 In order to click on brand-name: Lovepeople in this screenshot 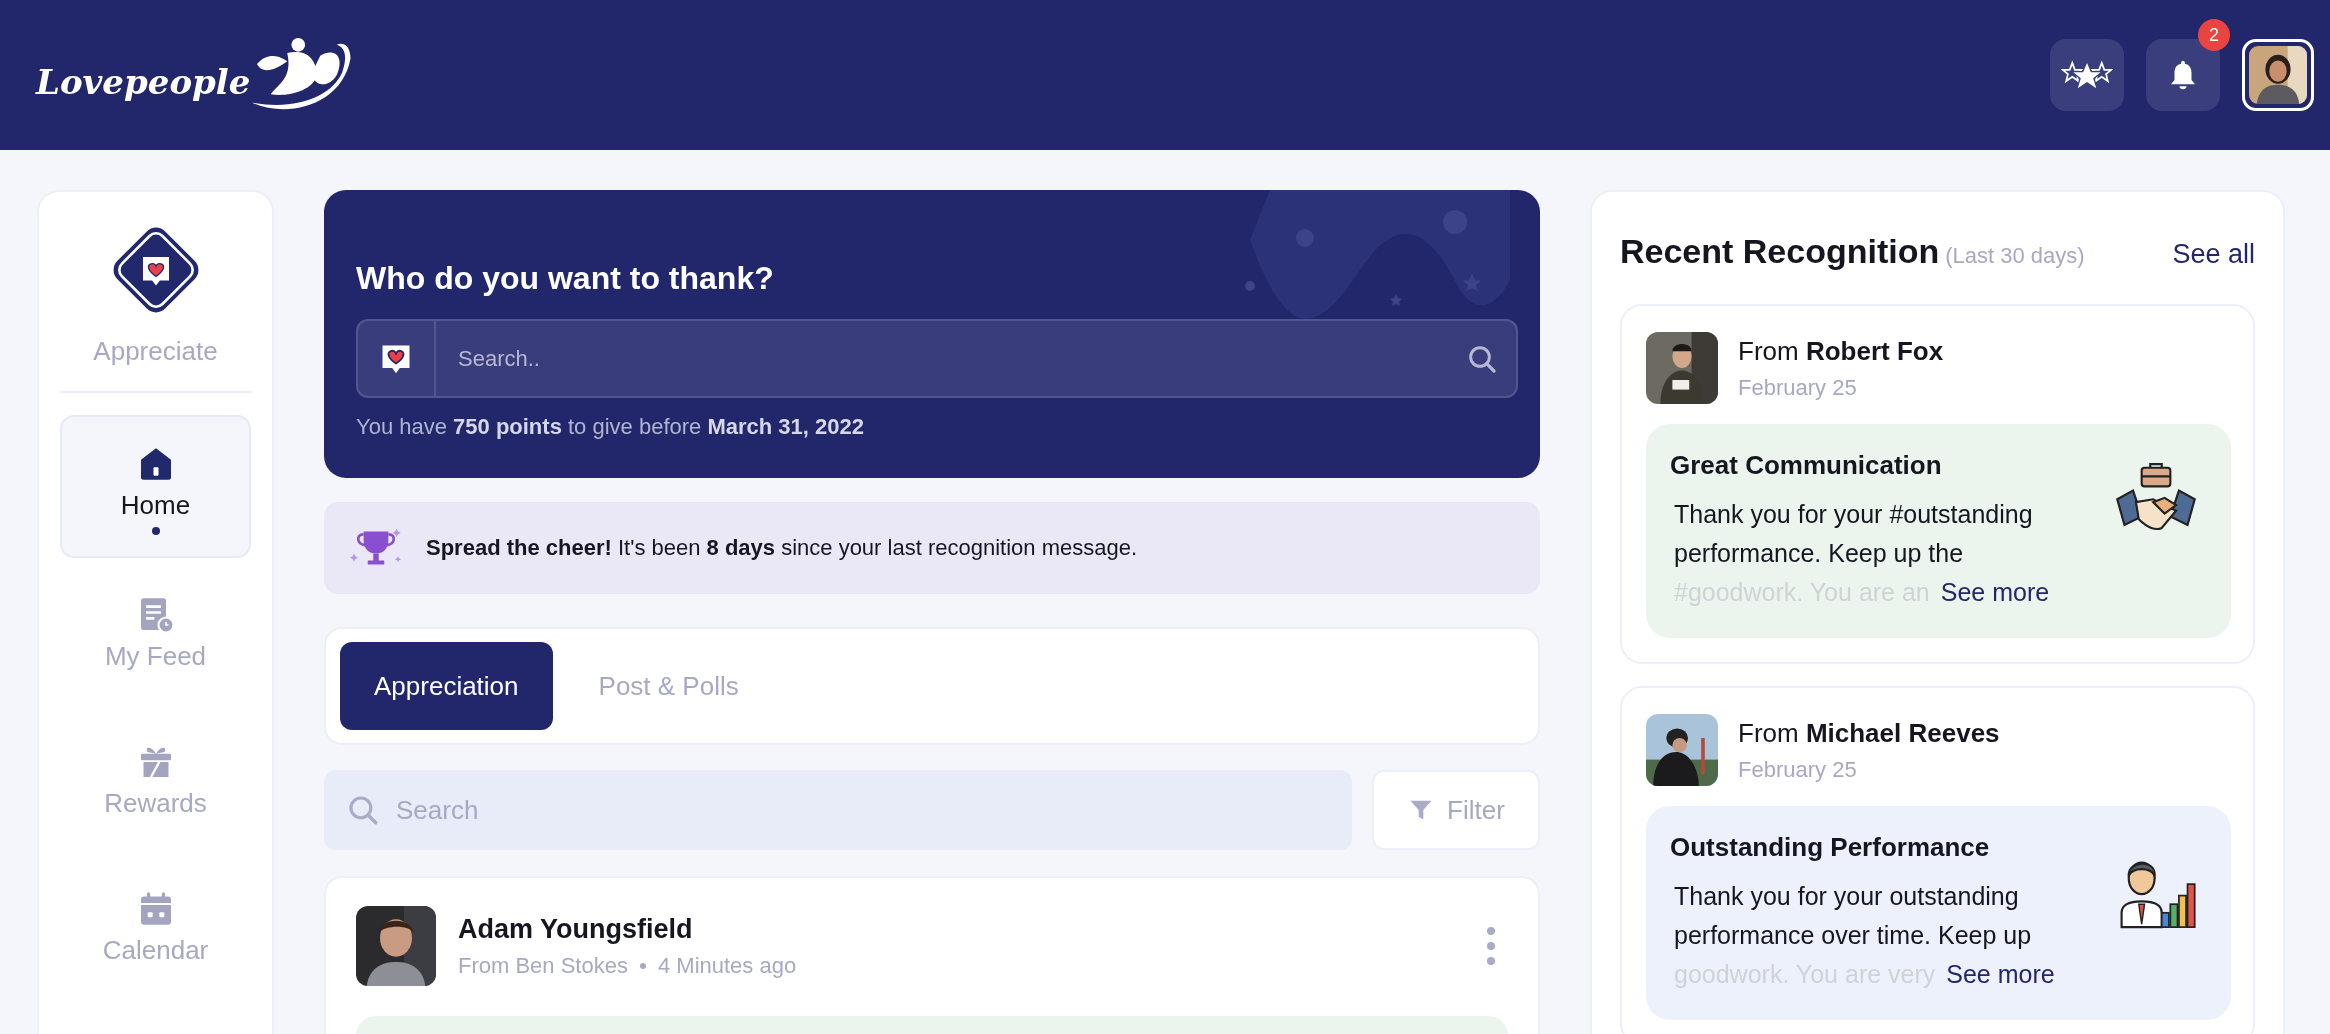, I will do `click(143, 82)`.